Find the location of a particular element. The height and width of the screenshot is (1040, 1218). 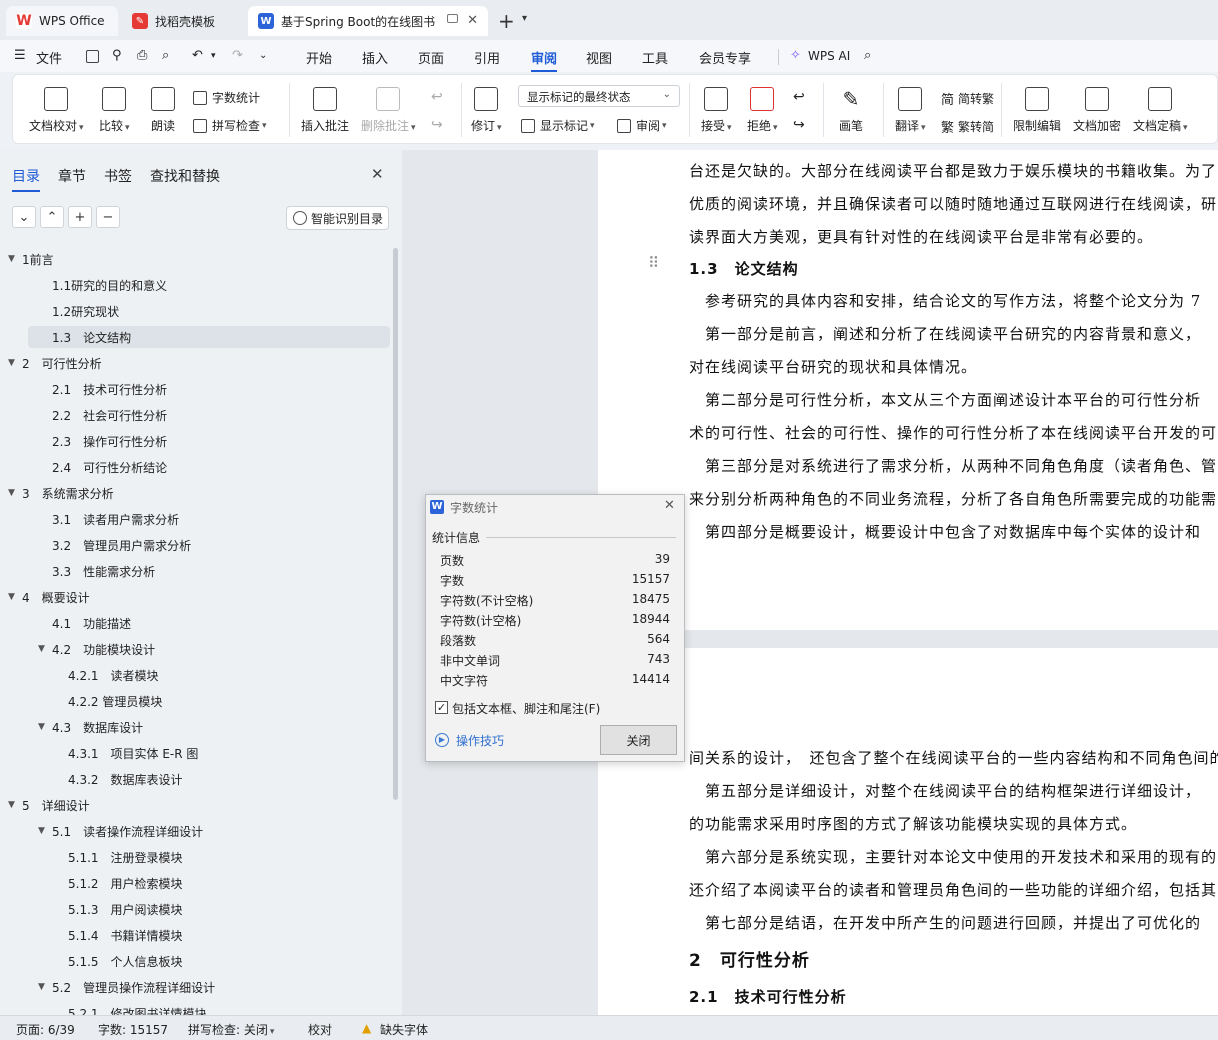

toc-item: ▼ 4.2 功能模块设计 is located at coordinates (96, 649).